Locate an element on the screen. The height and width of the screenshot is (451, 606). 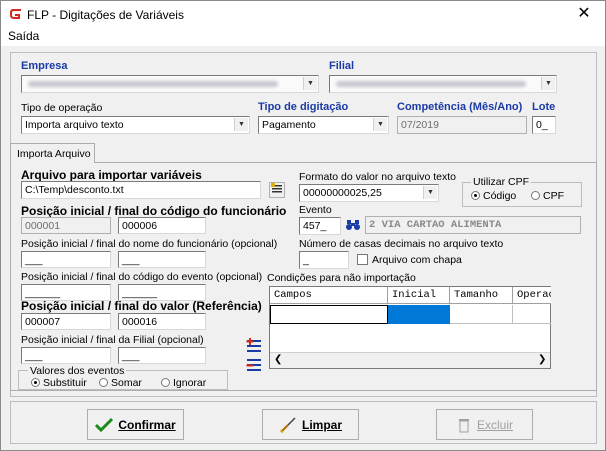
competencia-field: 07/2019 is located at coordinates (462, 125).